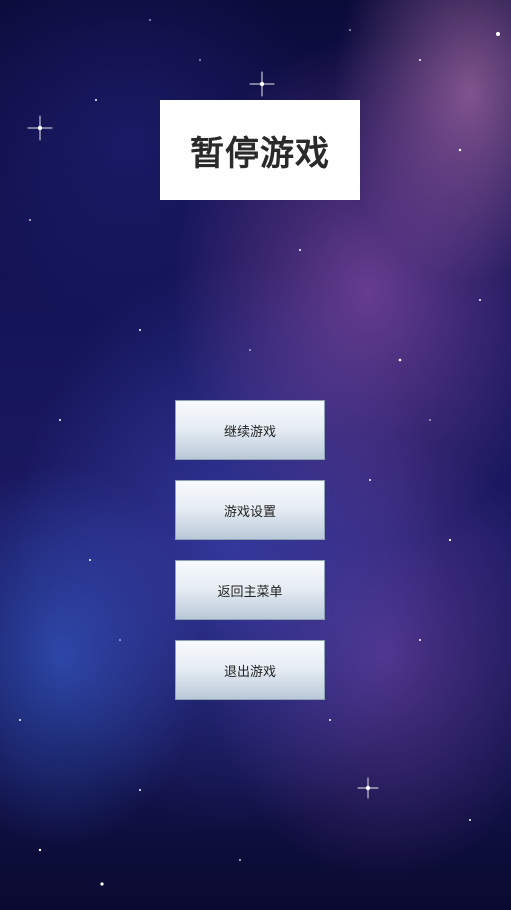 Image resolution: width=511 pixels, height=910 pixels. What do you see at coordinates (250, 590) in the screenshot?
I see `main-menu-button: 返回主菜单` at bounding box center [250, 590].